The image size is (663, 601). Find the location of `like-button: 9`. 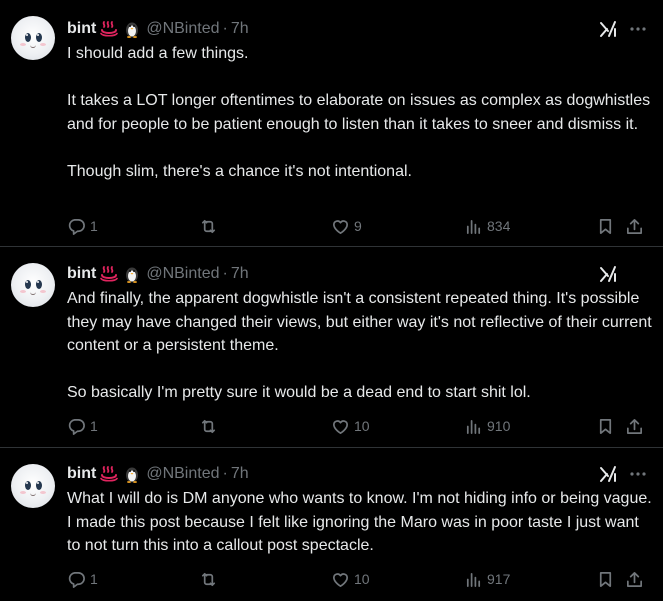

like-button: 9 is located at coordinates (346, 226).